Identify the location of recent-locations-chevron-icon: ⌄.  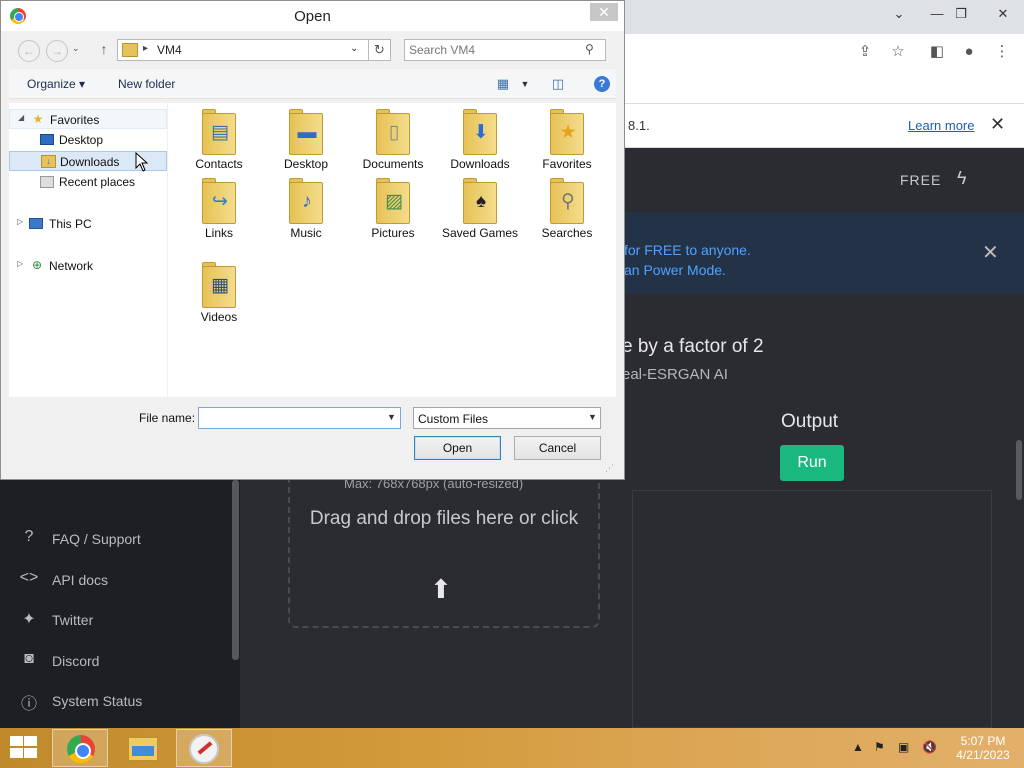
(76, 48).